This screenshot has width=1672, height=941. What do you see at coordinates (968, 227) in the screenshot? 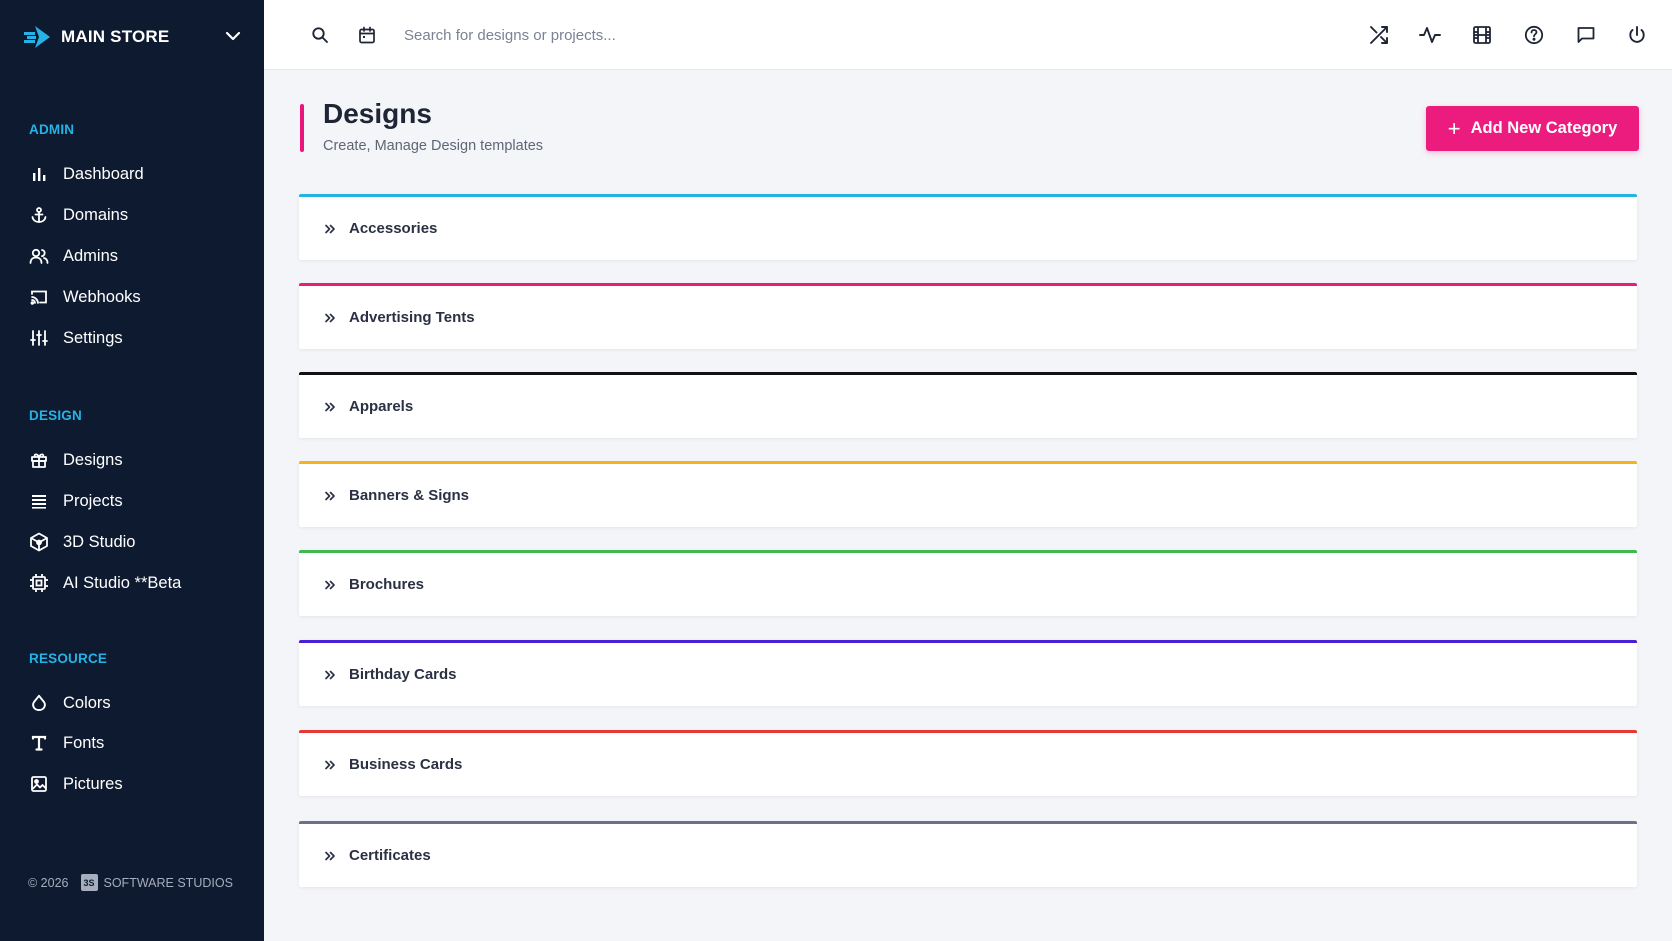
I see `category-accessories: Accessories` at bounding box center [968, 227].